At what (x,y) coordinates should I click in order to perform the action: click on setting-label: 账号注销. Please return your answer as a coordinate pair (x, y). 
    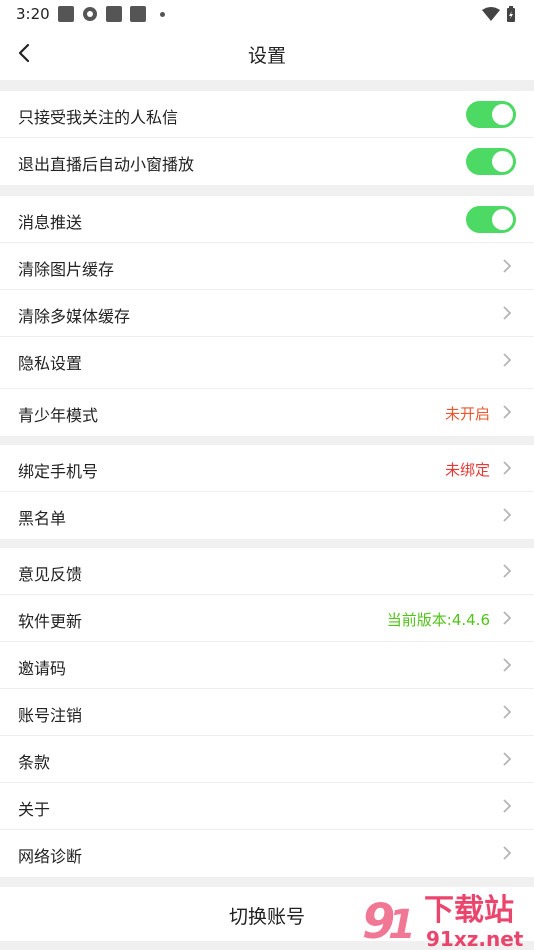
    Looking at the image, I should click on (50, 715).